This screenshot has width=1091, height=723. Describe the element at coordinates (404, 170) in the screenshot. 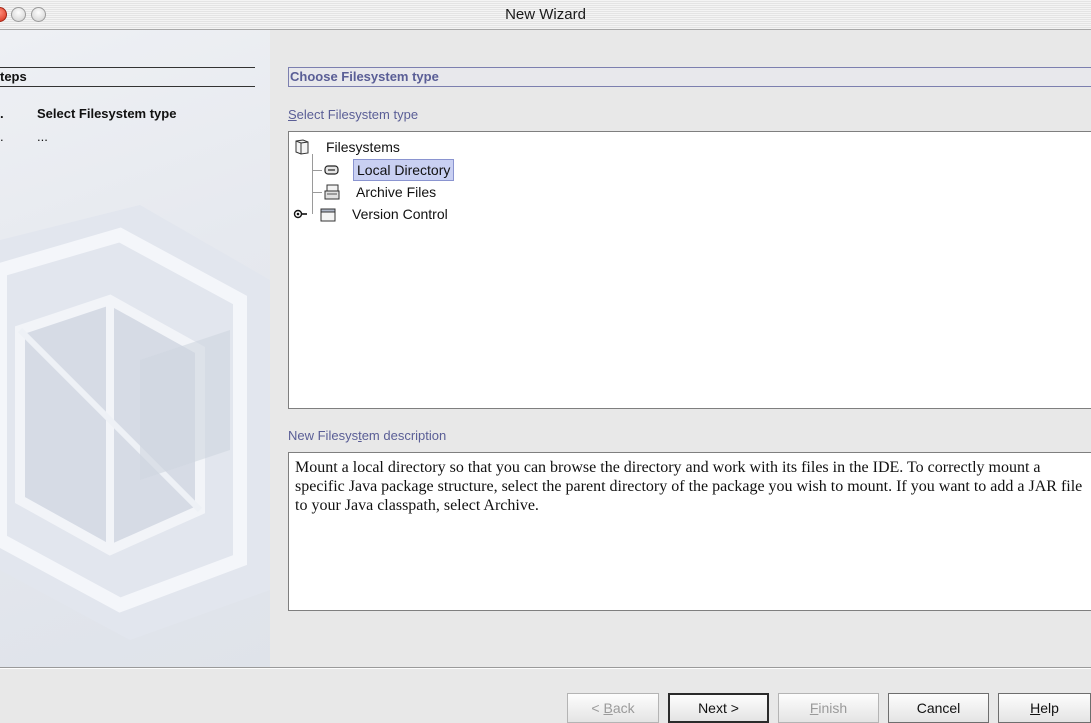

I see `tree-item-label: Local Directory` at that location.